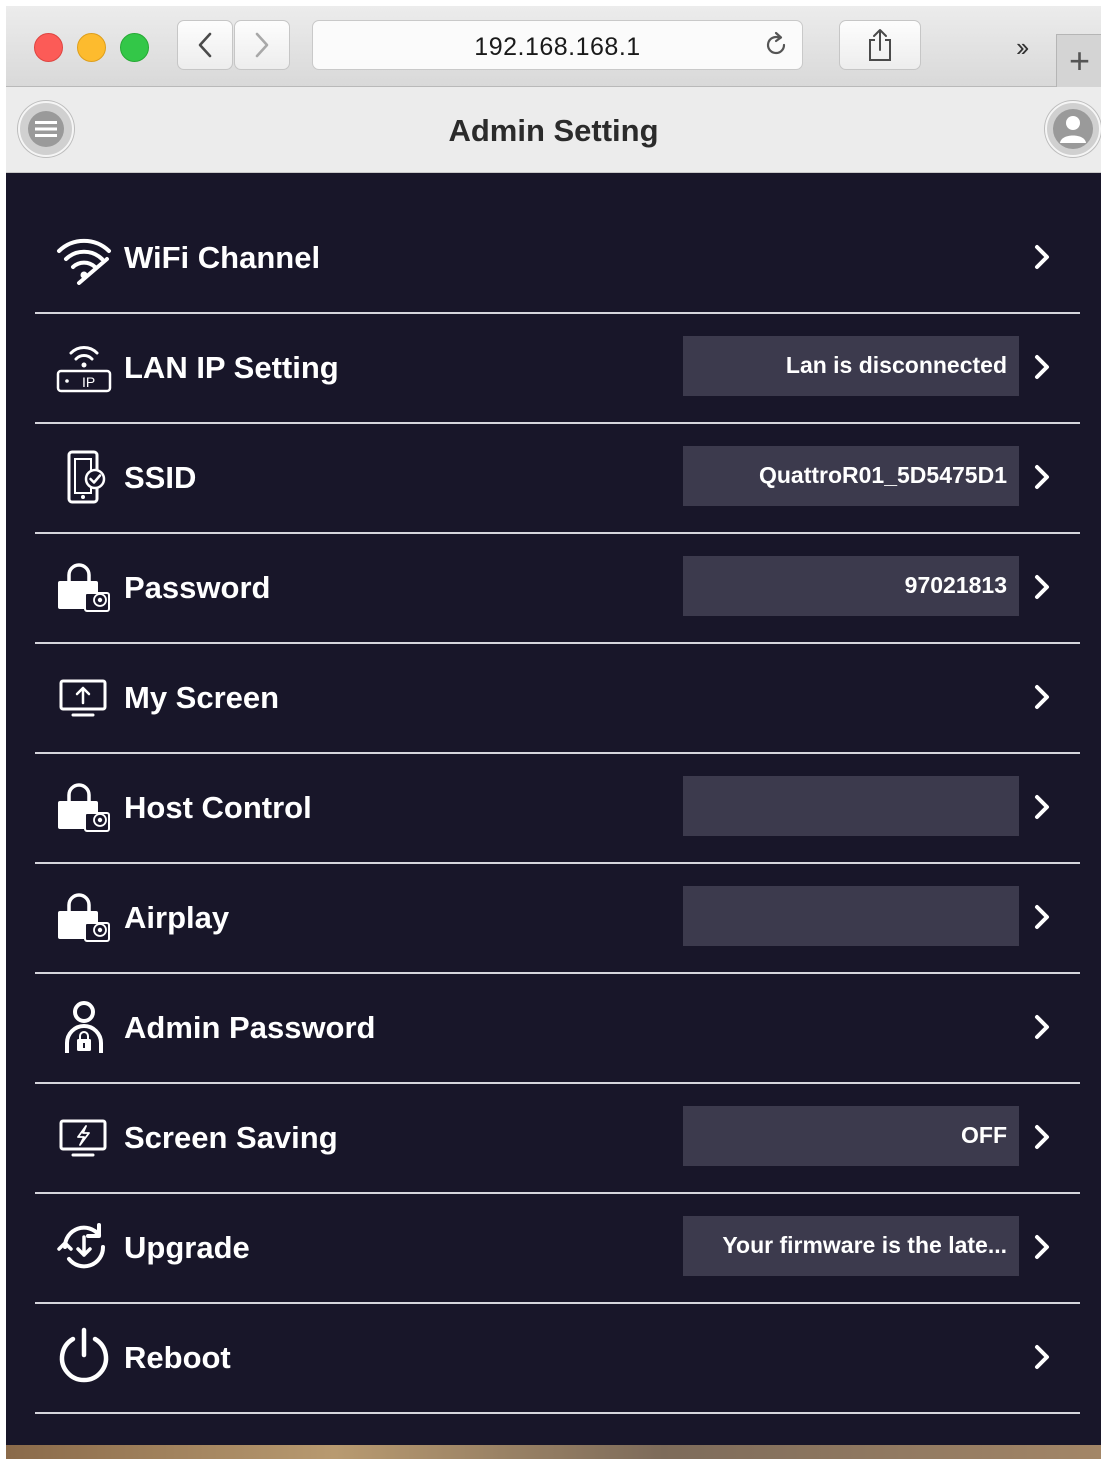 The image size is (1101, 1459). What do you see at coordinates (83, 1138) in the screenshot?
I see `screen-bolt-icon` at bounding box center [83, 1138].